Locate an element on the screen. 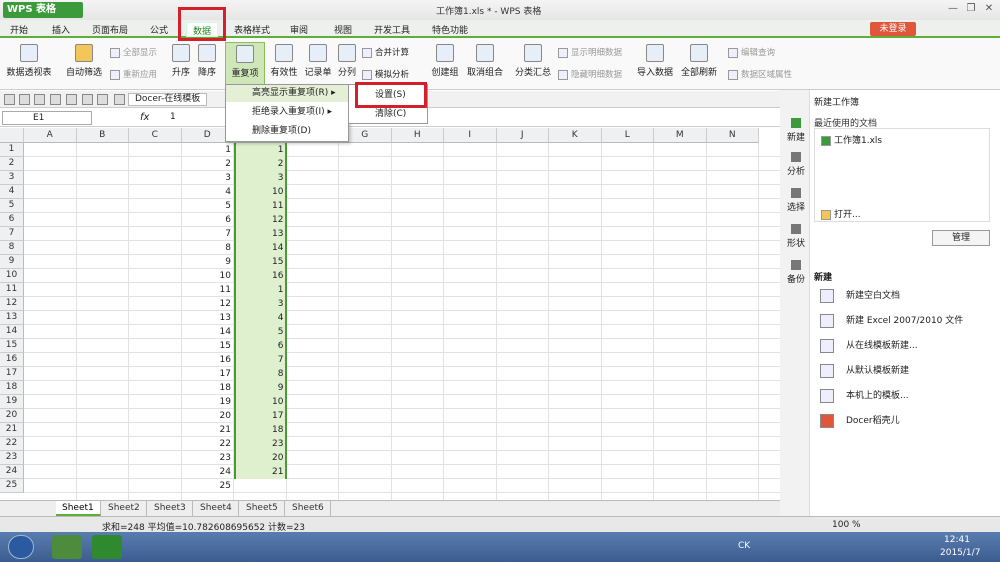  sheet-tab-sheet3: Sheet3 is located at coordinates (170, 508).